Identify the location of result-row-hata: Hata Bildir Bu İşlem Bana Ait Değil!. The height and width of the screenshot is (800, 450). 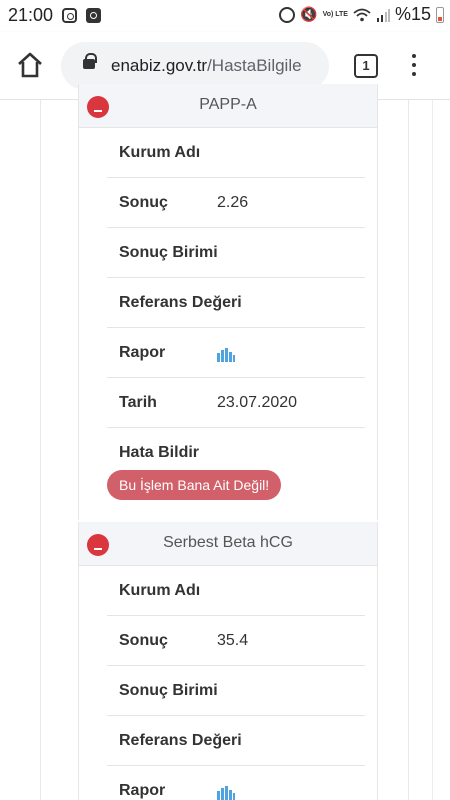
(236, 474).